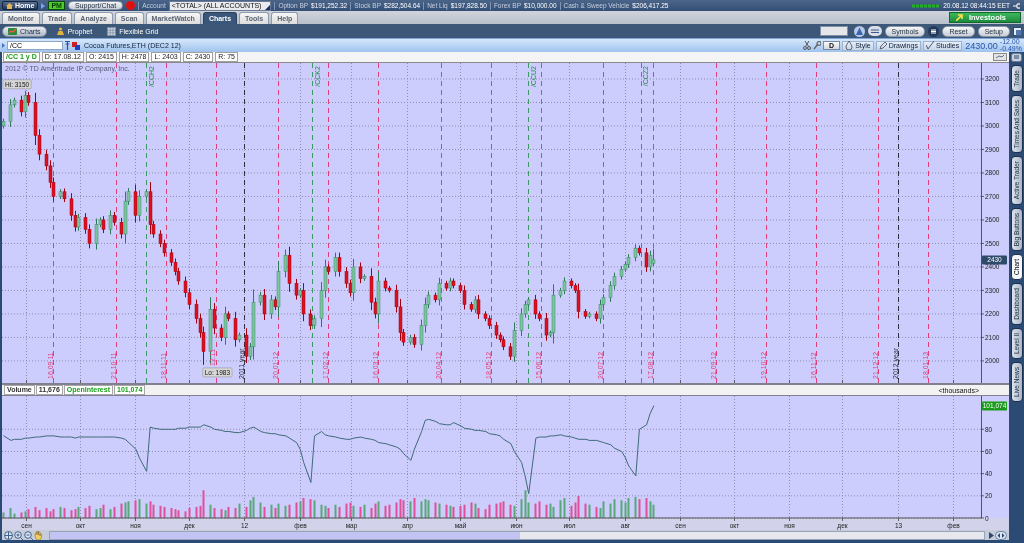 This screenshot has height=543, width=1024. What do you see at coordinates (3, 515) in the screenshot?
I see `volume-bar` at bounding box center [3, 515].